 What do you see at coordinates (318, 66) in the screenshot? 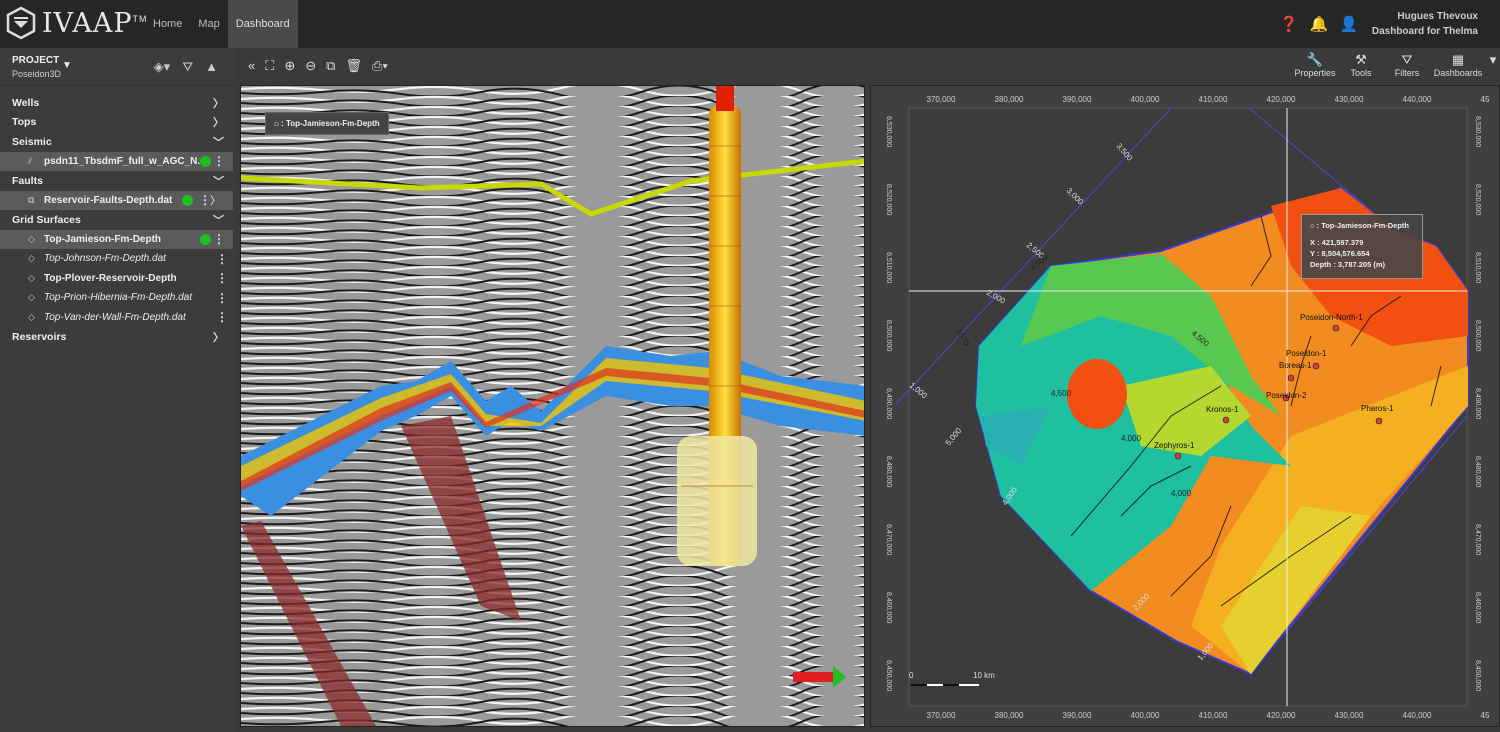
I see `view-tools: « ⛶ ⊕ ⊖ ⧉ 🗑 ⎙▾` at bounding box center [318, 66].